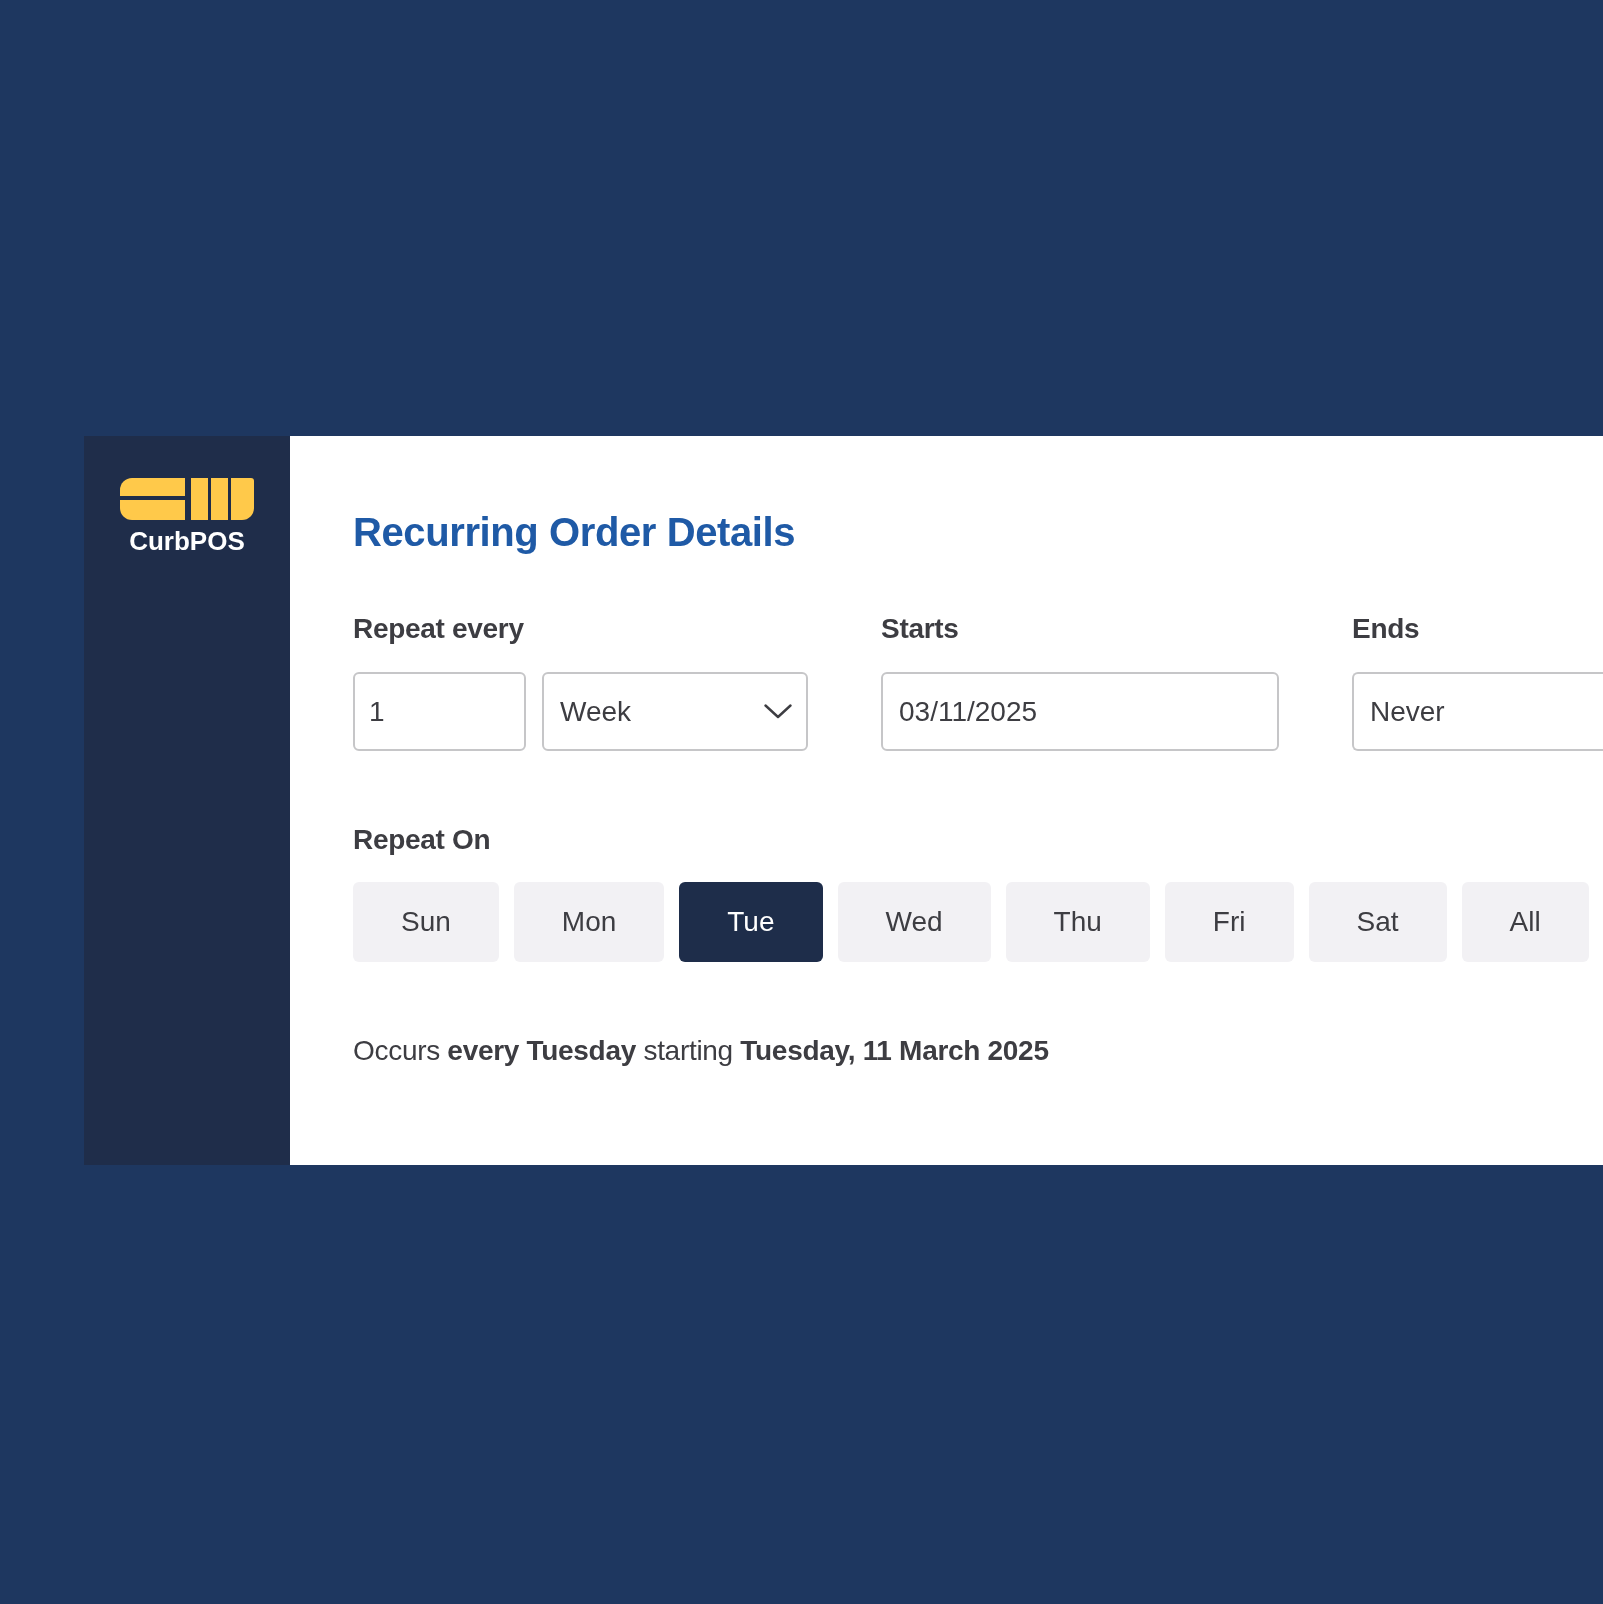 This screenshot has width=1603, height=1604. I want to click on day-button: Sun, so click(426, 922).